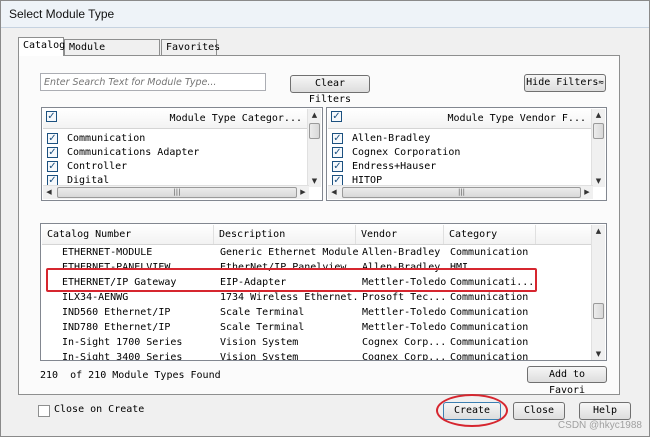 Image resolution: width=650 pixels, height=437 pixels. What do you see at coordinates (460, 167) in the screenshot?
I see `vendor-item: ✓ Endress+Hauser` at bounding box center [460, 167].